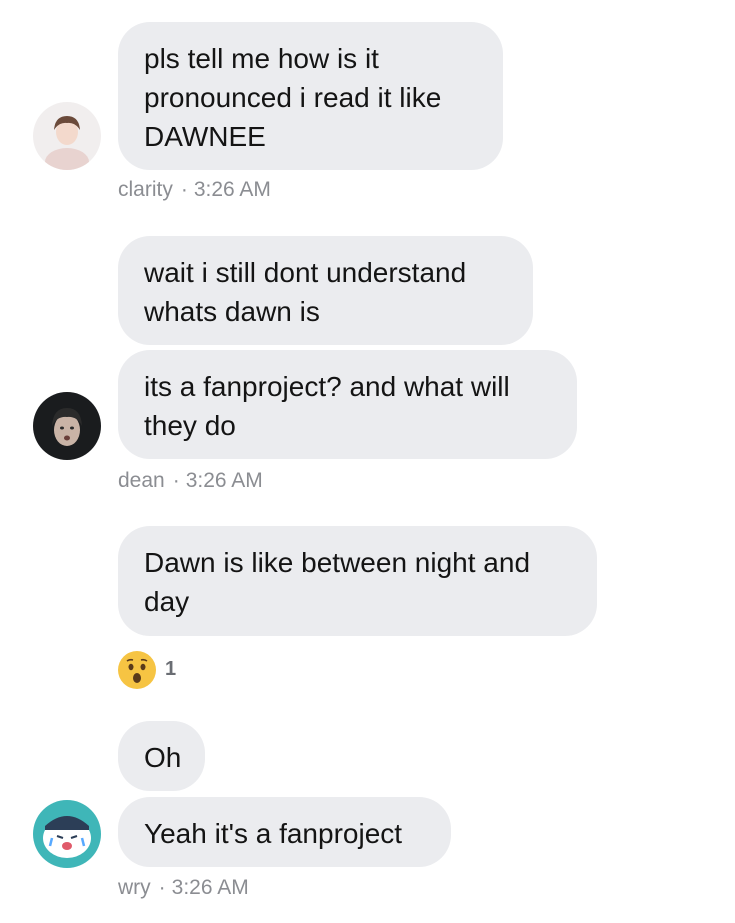  Describe the element at coordinates (134, 887) in the screenshot. I see `sender-name: wry` at that location.